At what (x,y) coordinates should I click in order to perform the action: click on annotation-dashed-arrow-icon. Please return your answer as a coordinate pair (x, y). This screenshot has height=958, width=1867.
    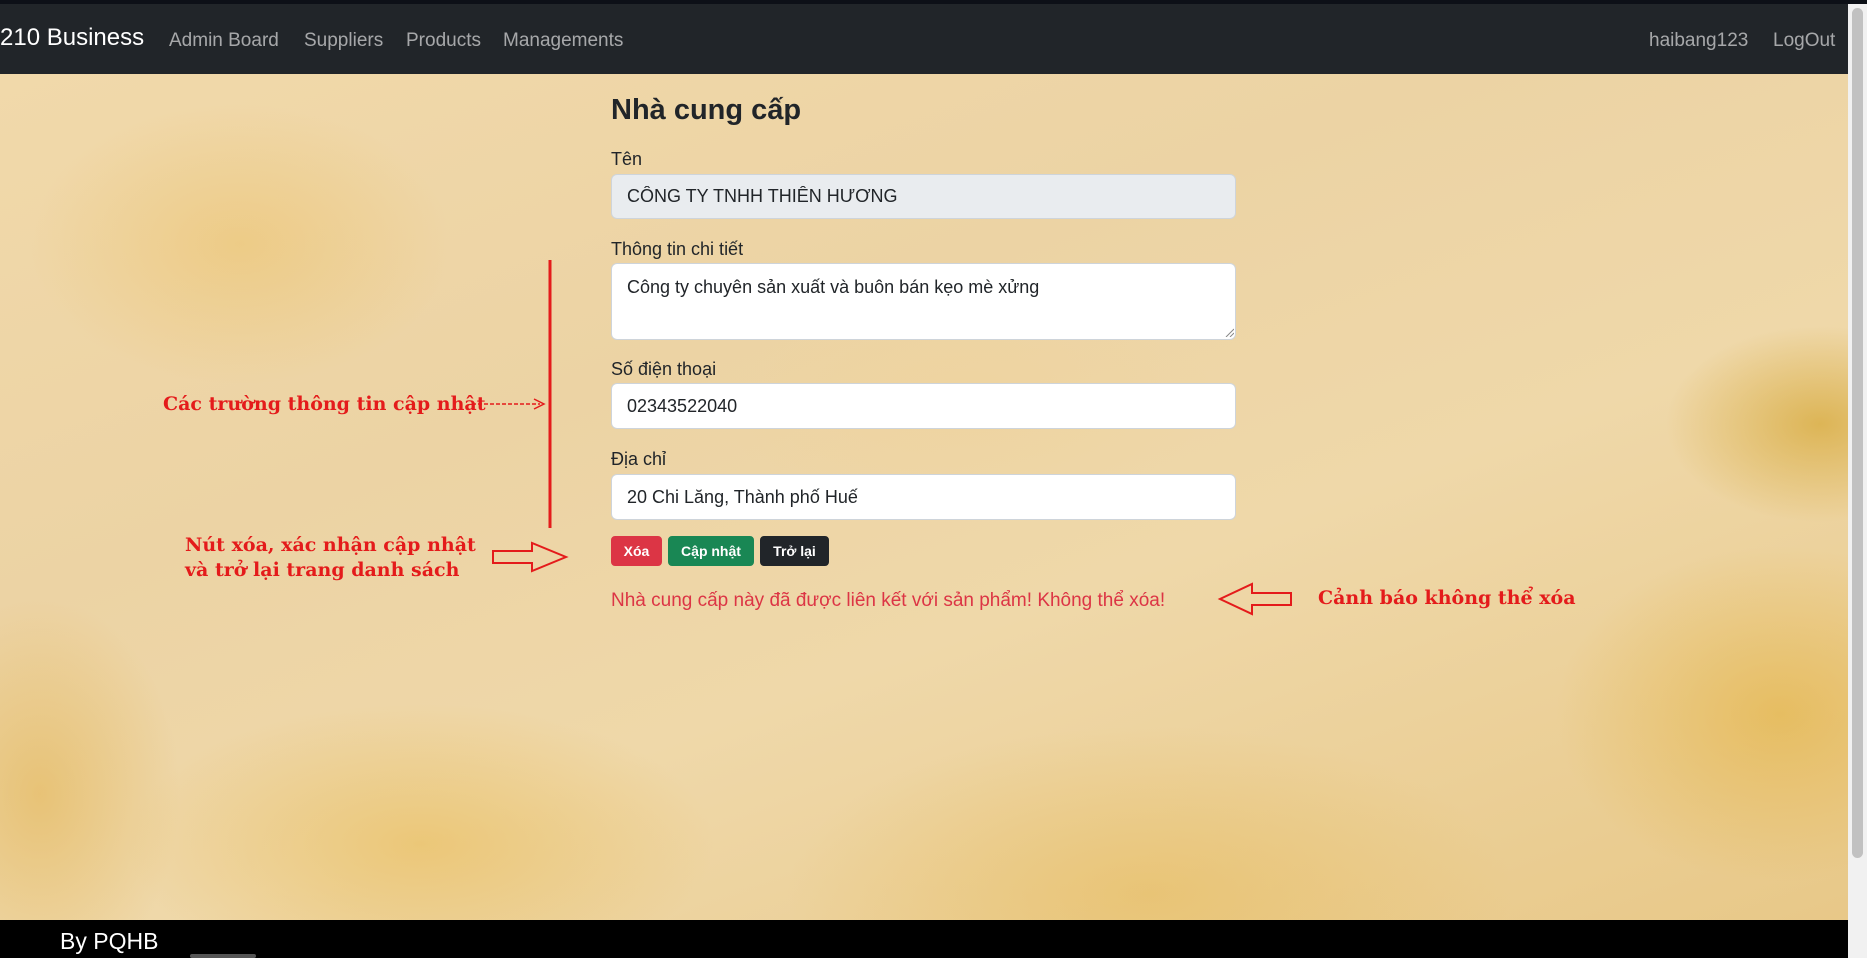
    Looking at the image, I should click on (509, 404).